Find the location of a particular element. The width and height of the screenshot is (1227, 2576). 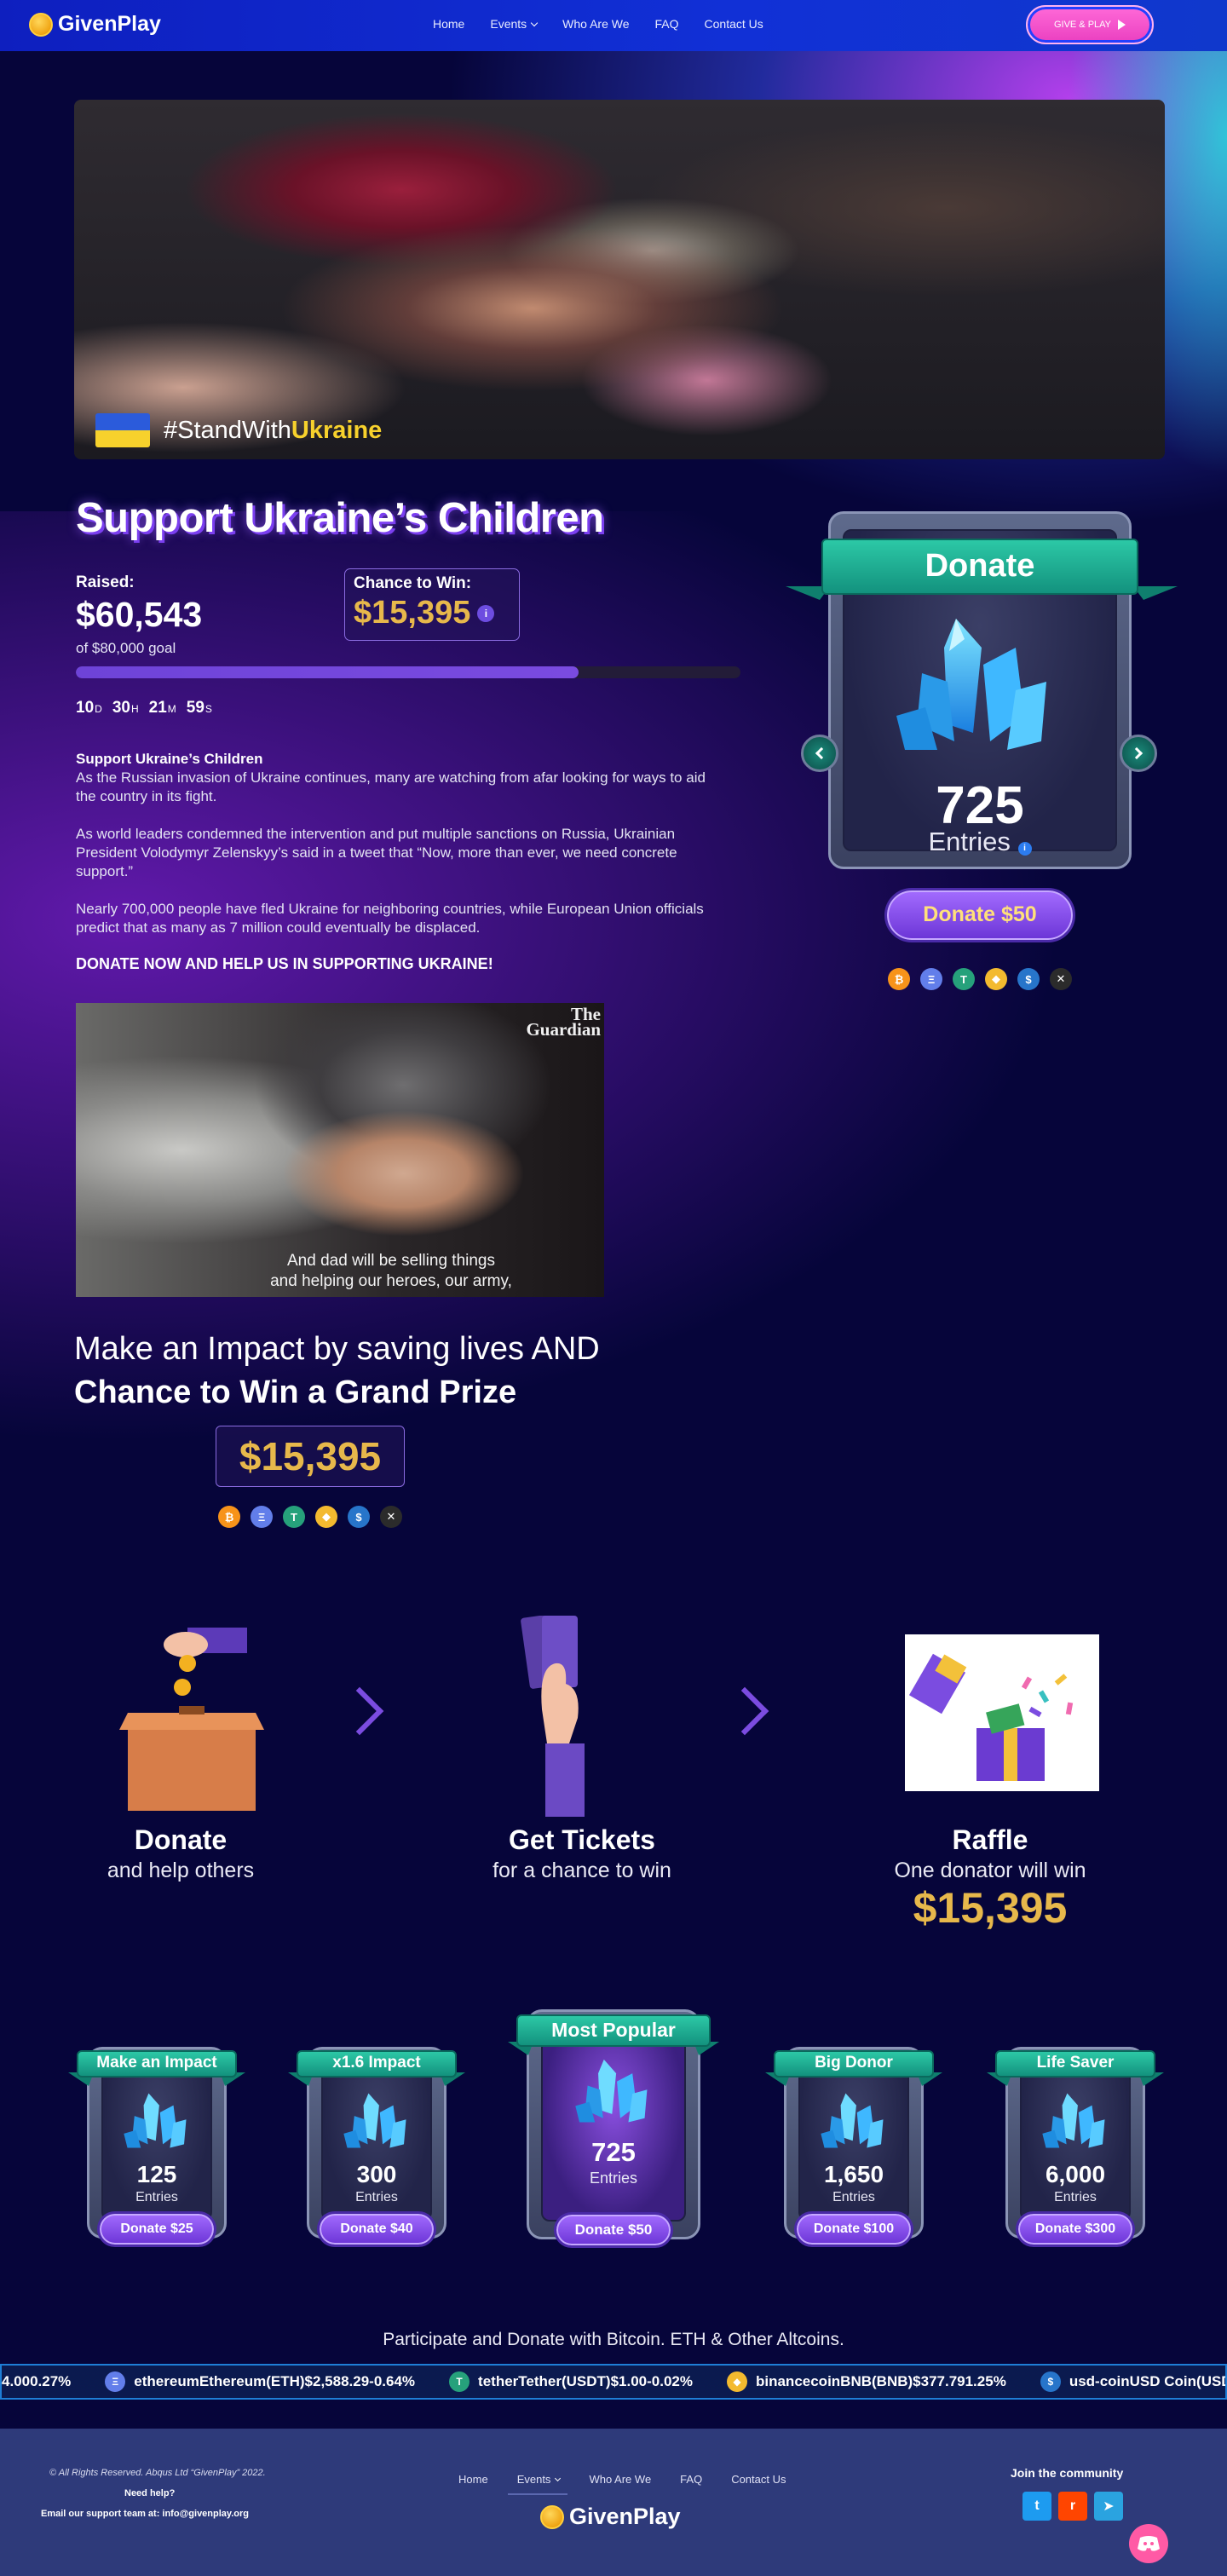

binance-icon: ◆ is located at coordinates (996, 979).